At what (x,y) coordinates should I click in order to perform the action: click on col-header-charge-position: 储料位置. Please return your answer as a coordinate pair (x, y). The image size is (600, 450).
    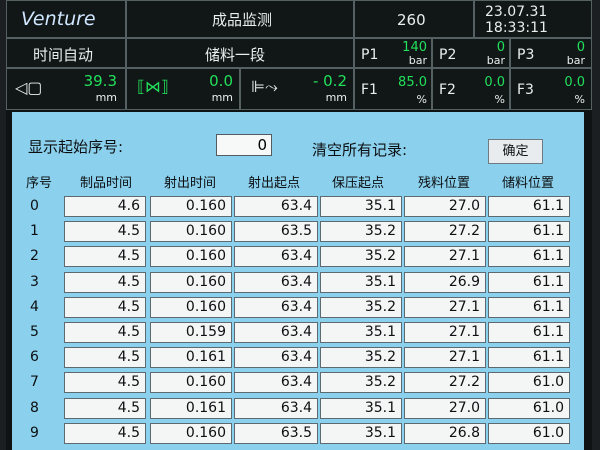
    Looking at the image, I should click on (528, 183).